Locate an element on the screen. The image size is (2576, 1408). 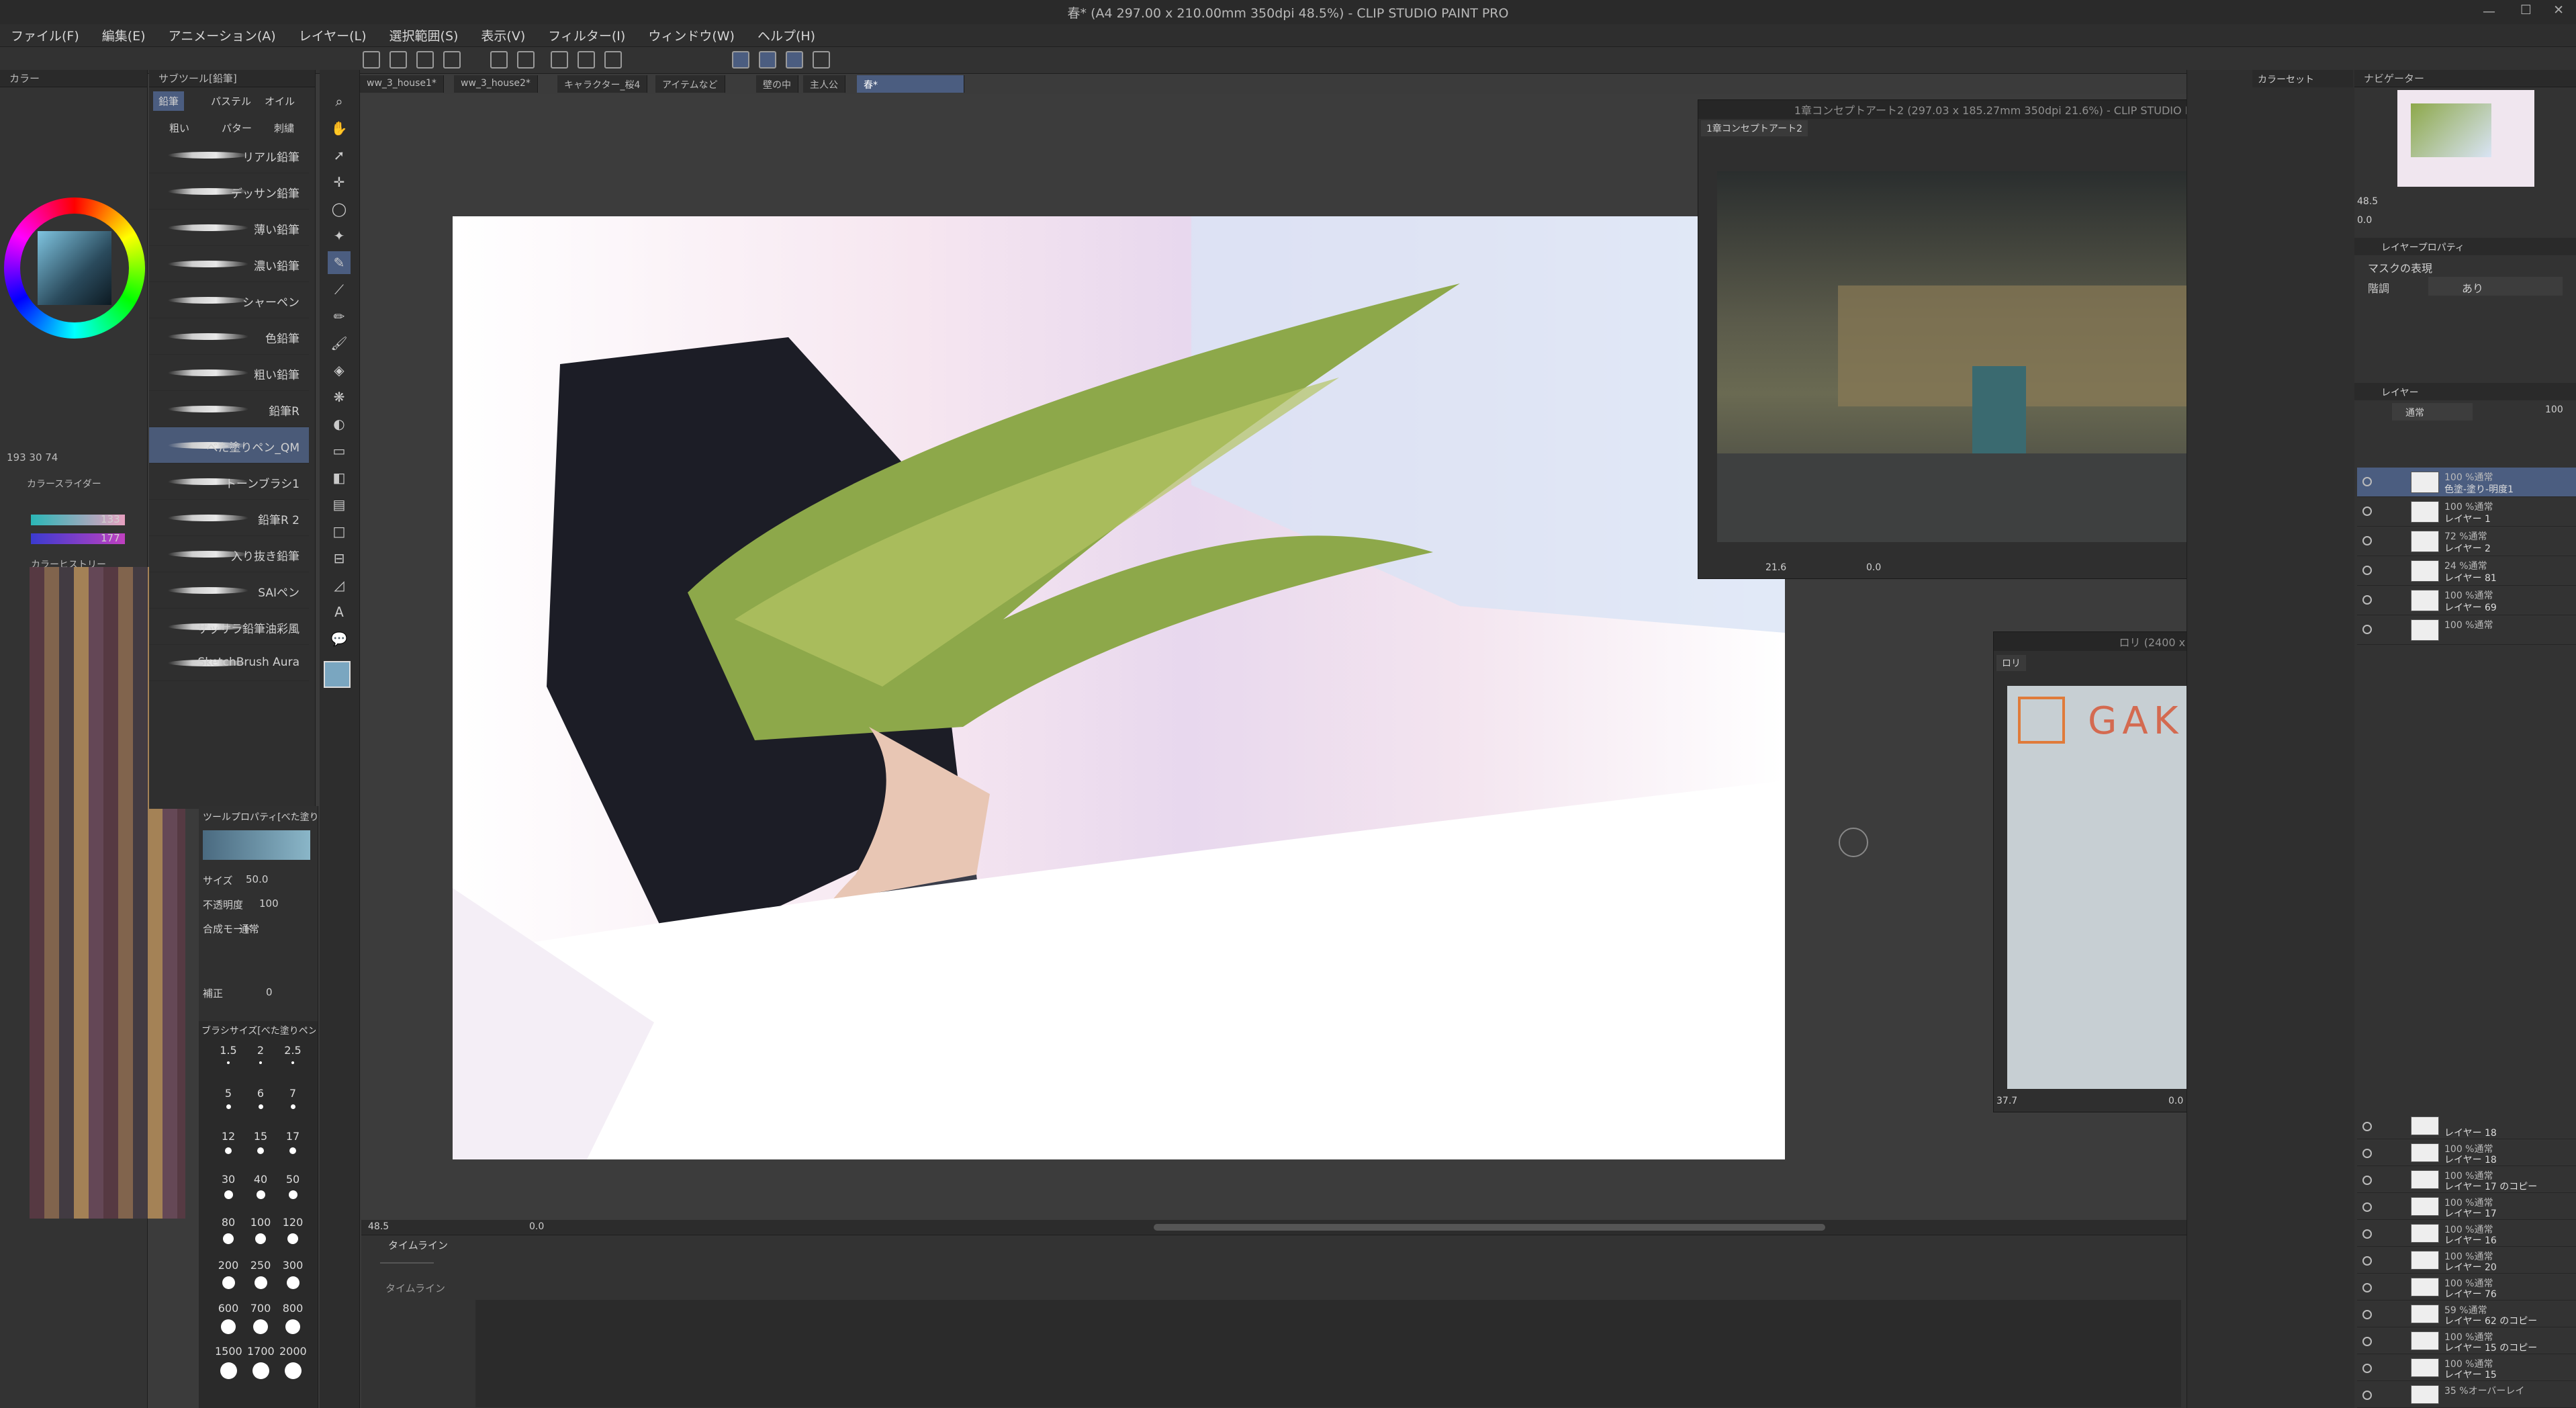
figure-tool-icon: □ is located at coordinates (339, 531).